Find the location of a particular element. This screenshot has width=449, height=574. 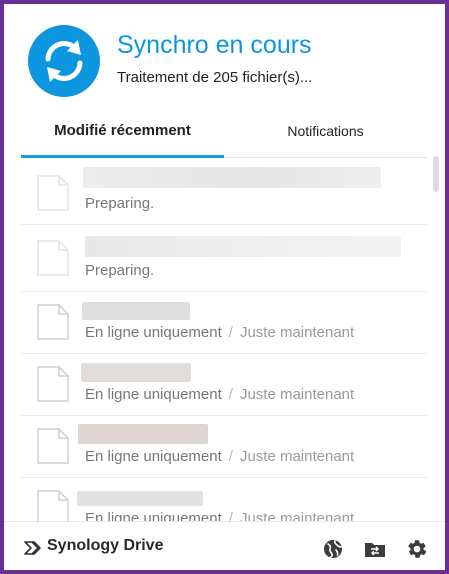

folder-sync-icon is located at coordinates (375, 549).